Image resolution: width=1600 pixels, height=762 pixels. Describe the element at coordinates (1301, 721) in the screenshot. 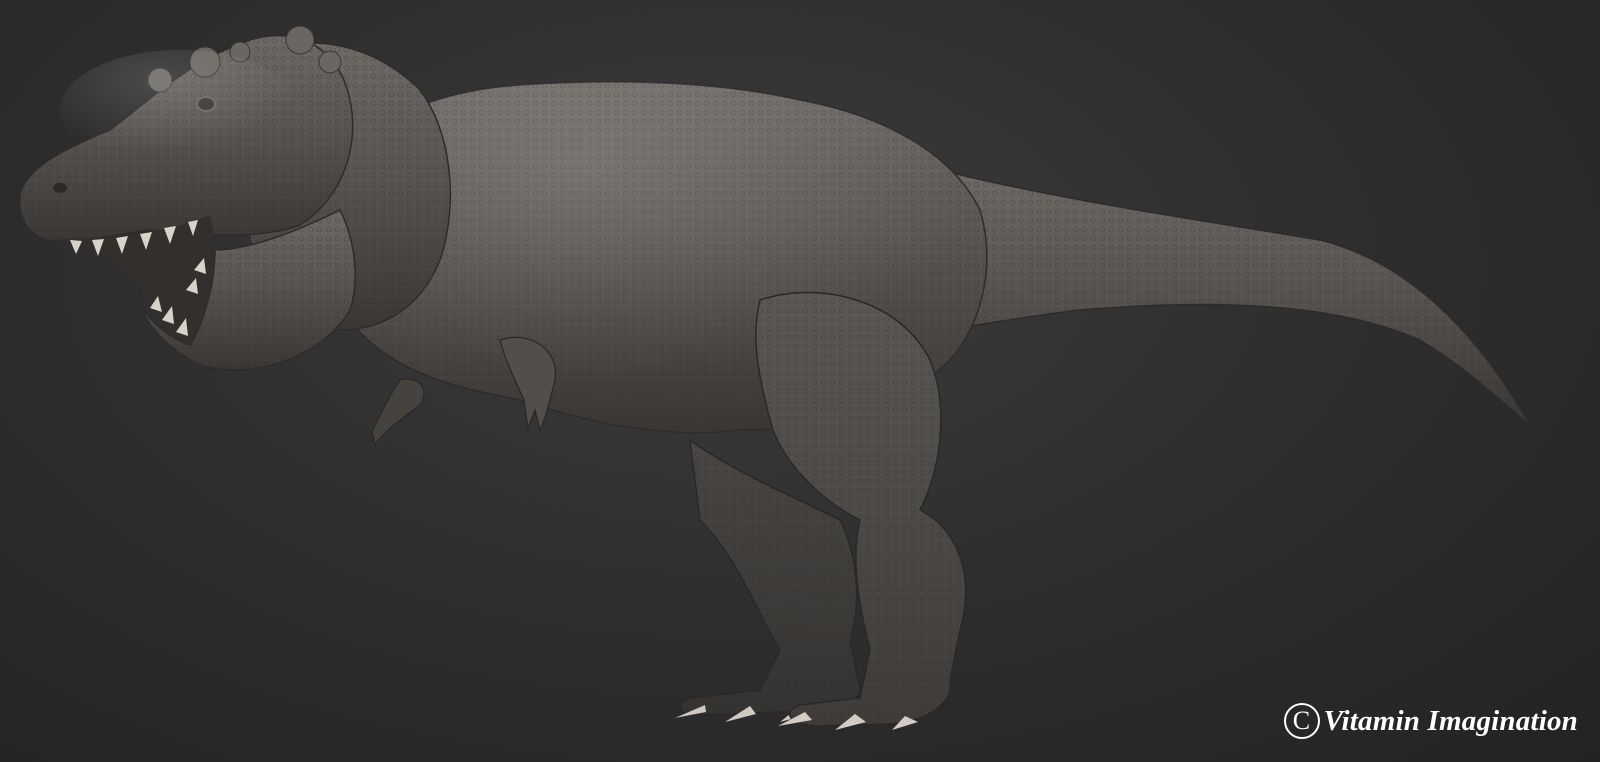

I see `copyright-icon: C` at that location.